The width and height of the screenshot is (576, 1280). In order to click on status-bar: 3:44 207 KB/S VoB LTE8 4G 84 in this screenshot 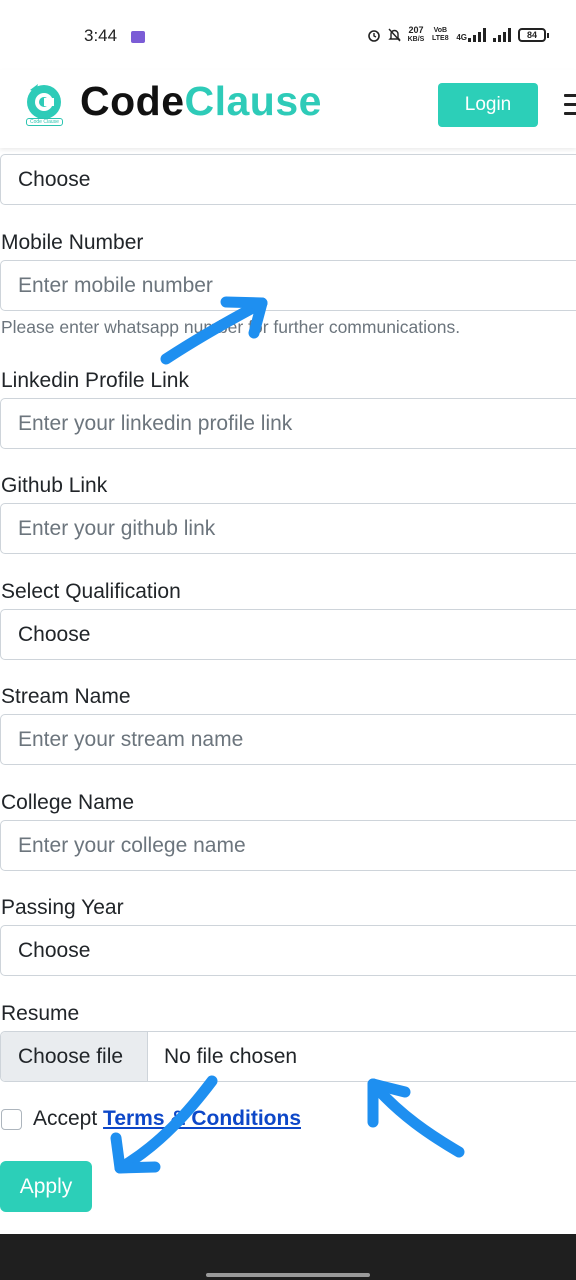, I will do `click(288, 35)`.